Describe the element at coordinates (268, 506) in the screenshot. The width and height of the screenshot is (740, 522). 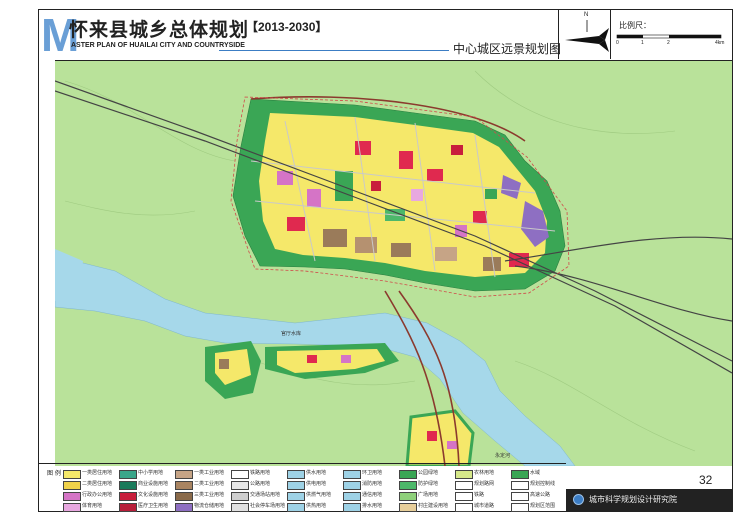
I see `legend-label: 社会停车场用地` at that location.